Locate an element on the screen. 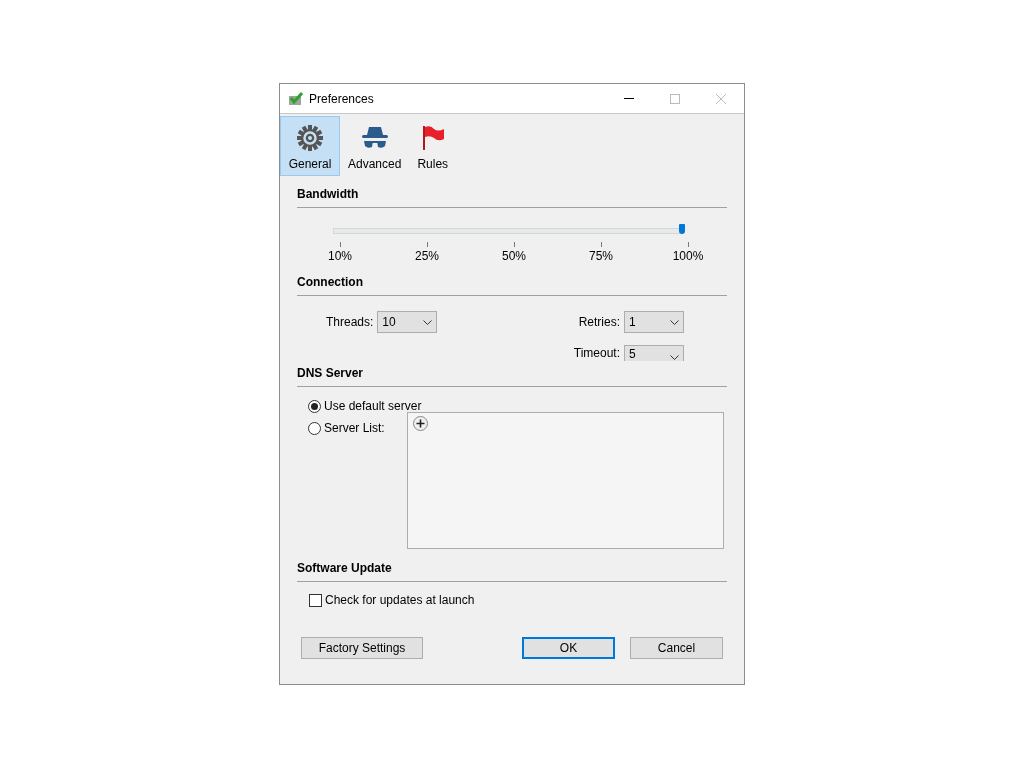 This screenshot has height=769, width=1025. tick-label: 10% is located at coordinates (340, 256).